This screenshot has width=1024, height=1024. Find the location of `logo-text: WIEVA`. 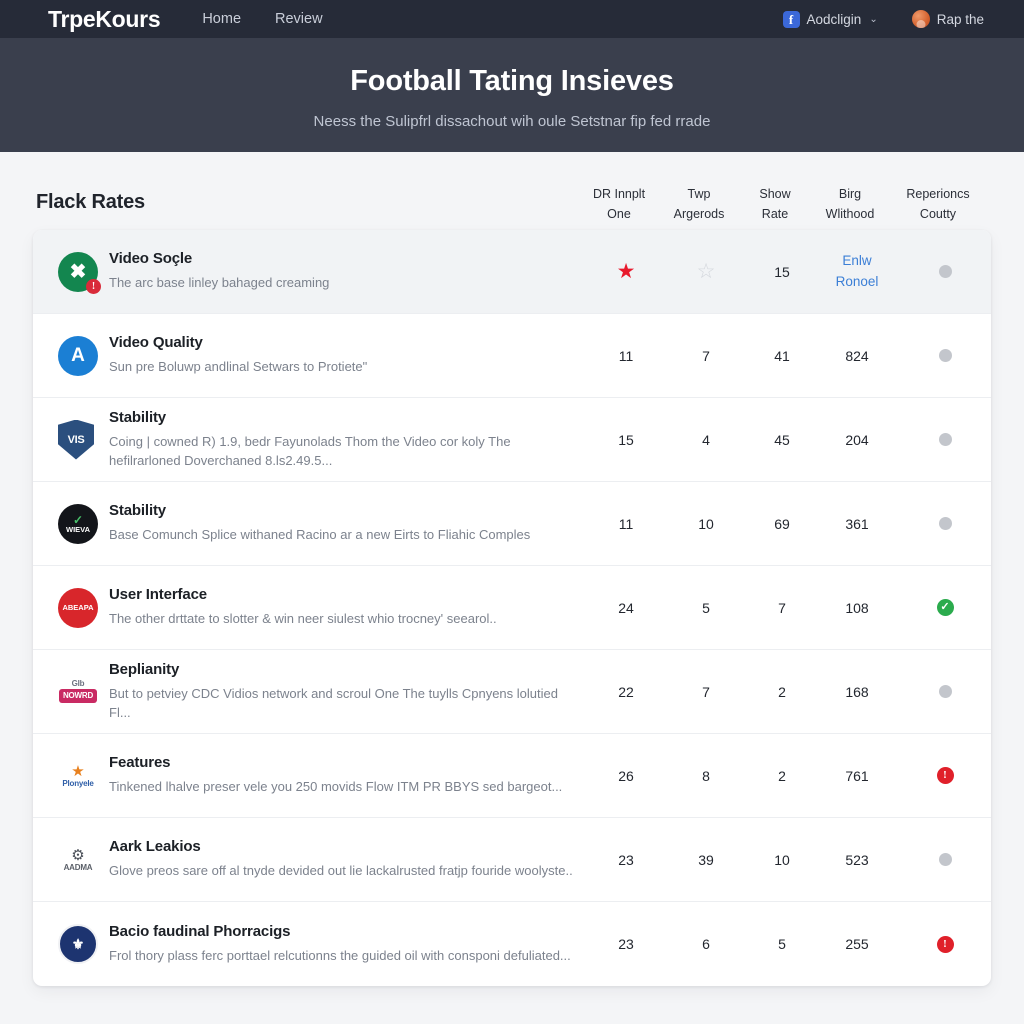

logo-text: WIEVA is located at coordinates (78, 529).